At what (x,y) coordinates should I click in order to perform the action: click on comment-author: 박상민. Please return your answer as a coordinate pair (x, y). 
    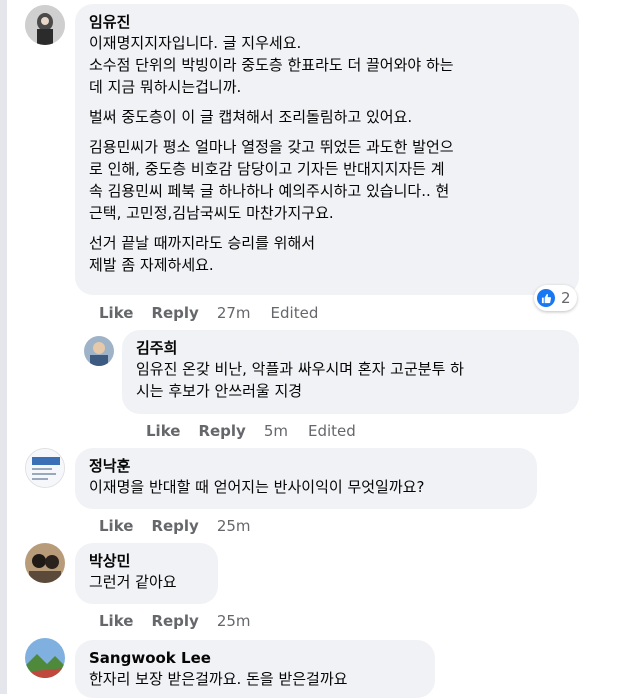
    Looking at the image, I should click on (147, 561).